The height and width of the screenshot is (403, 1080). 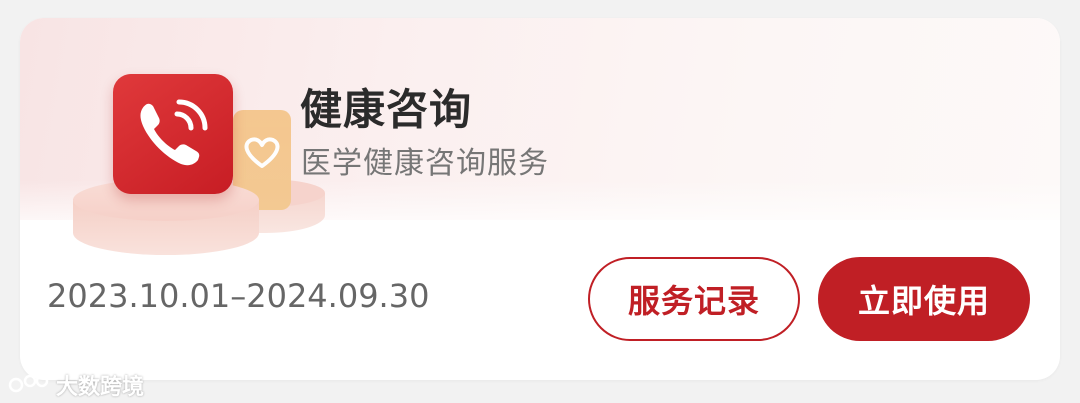 What do you see at coordinates (100, 387) in the screenshot?
I see `watermark-text: 大数跨境` at bounding box center [100, 387].